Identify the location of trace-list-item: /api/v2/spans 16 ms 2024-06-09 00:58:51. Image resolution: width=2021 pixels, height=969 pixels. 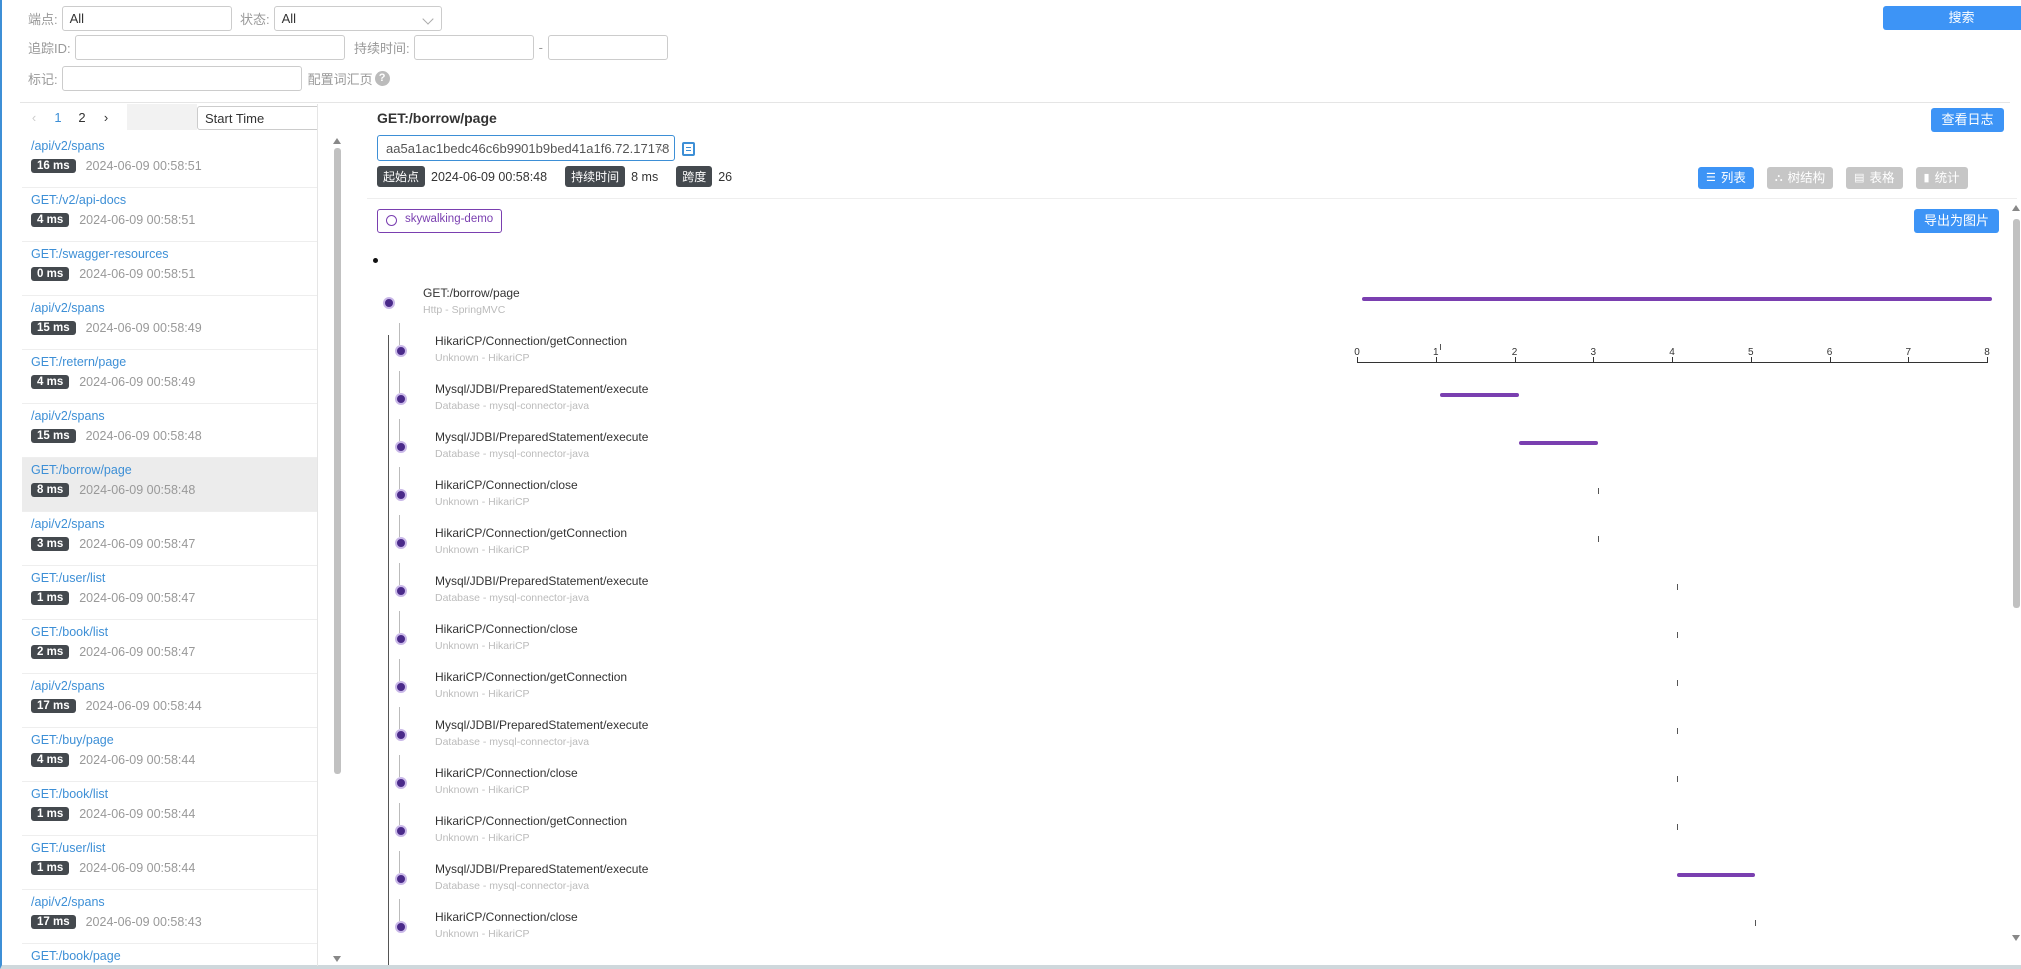
(169, 161).